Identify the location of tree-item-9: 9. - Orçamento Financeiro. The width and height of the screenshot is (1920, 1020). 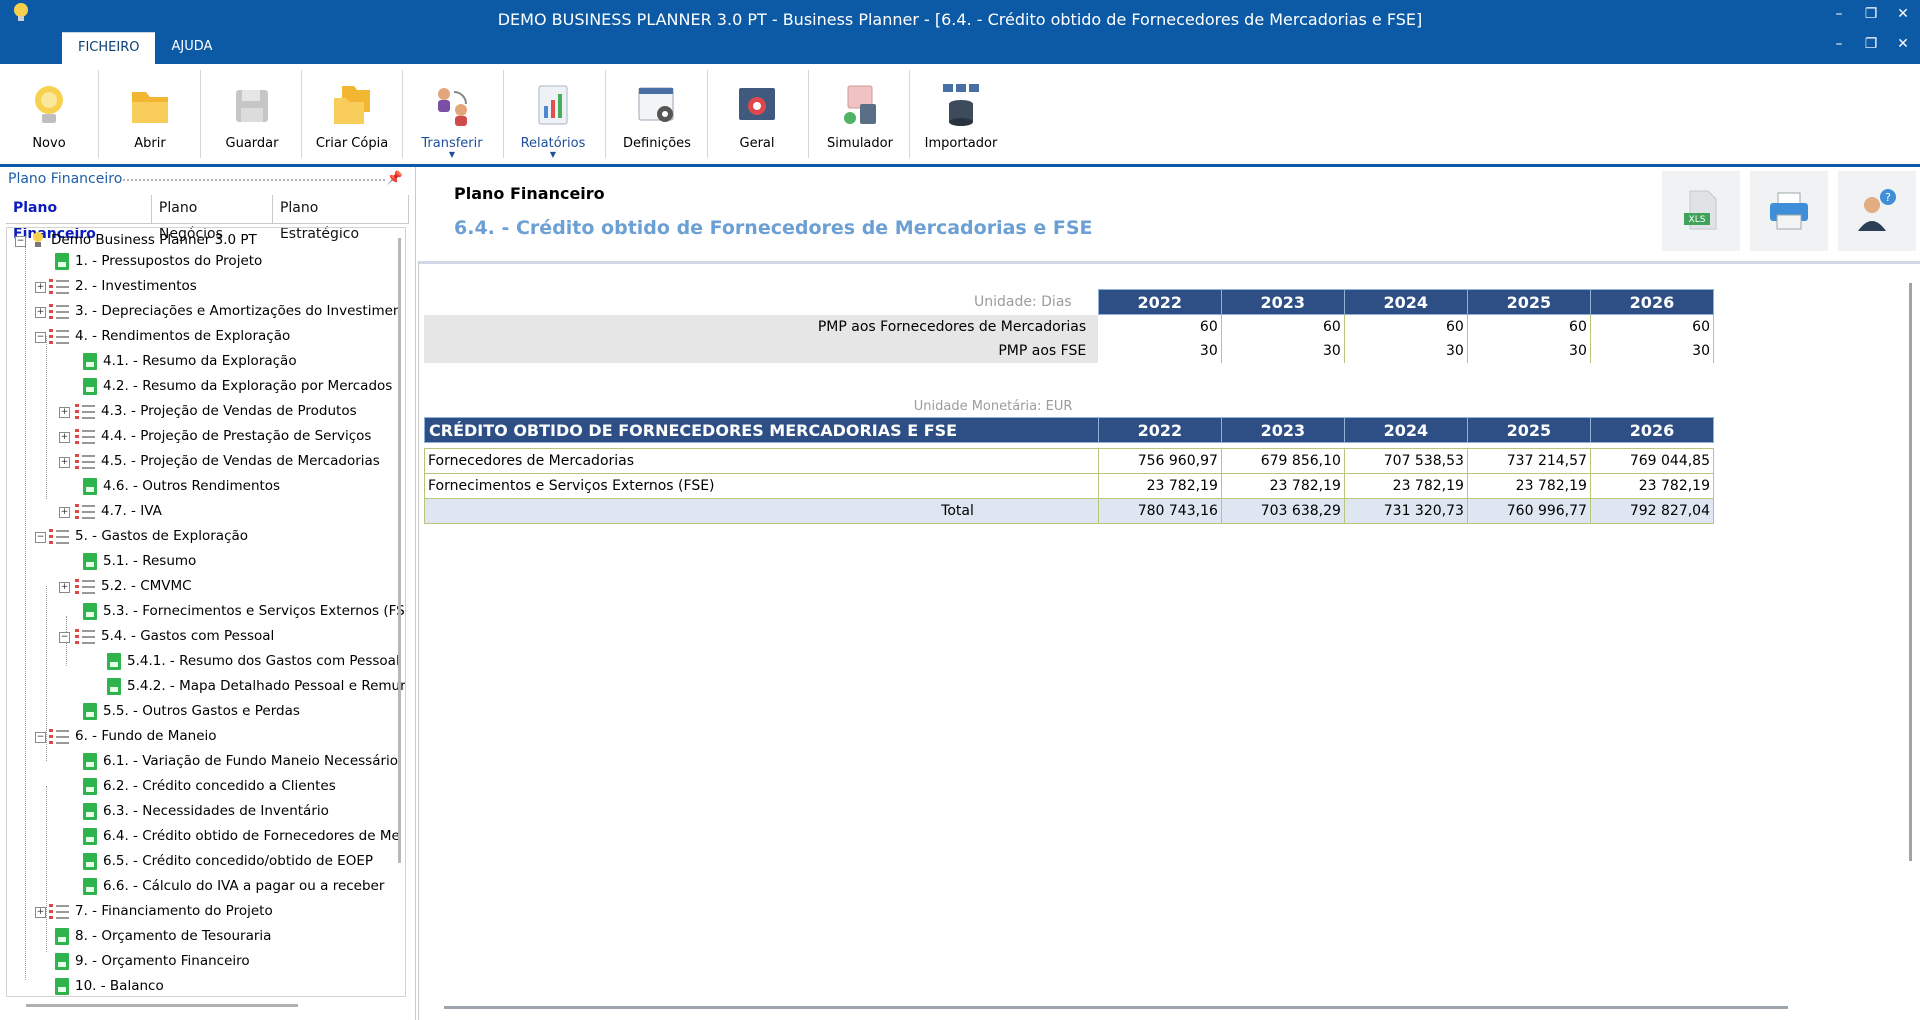
(152, 961).